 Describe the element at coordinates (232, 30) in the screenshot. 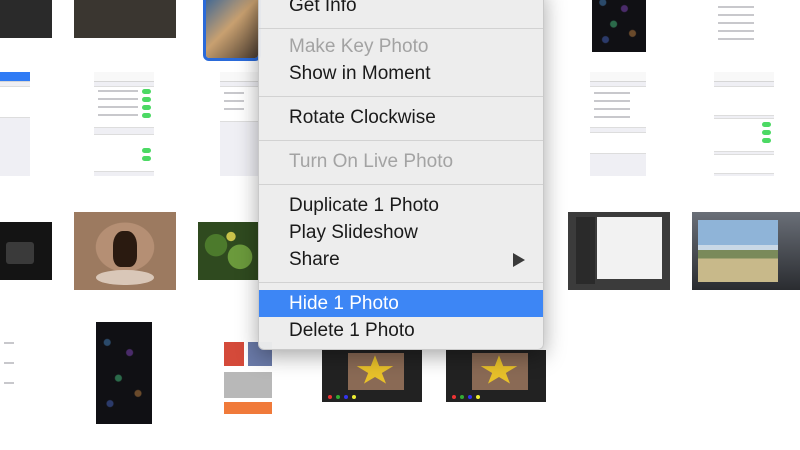

I see `selected-photo-thumbnail` at that location.